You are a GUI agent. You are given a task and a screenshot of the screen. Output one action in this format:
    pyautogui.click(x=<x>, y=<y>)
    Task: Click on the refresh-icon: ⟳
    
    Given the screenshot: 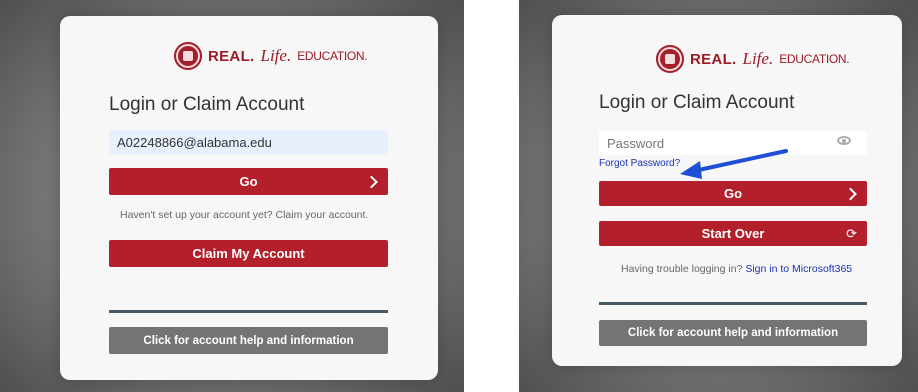 What is the action you would take?
    pyautogui.click(x=851, y=233)
    